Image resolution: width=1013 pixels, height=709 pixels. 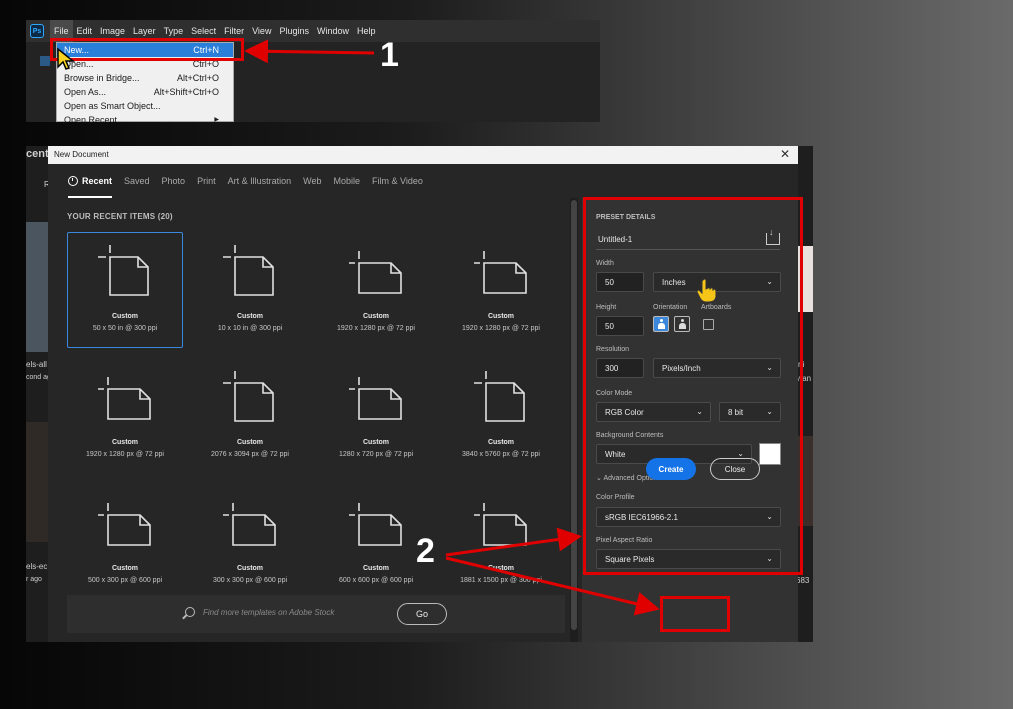 I want to click on step-2-label: 2, so click(x=425, y=551).